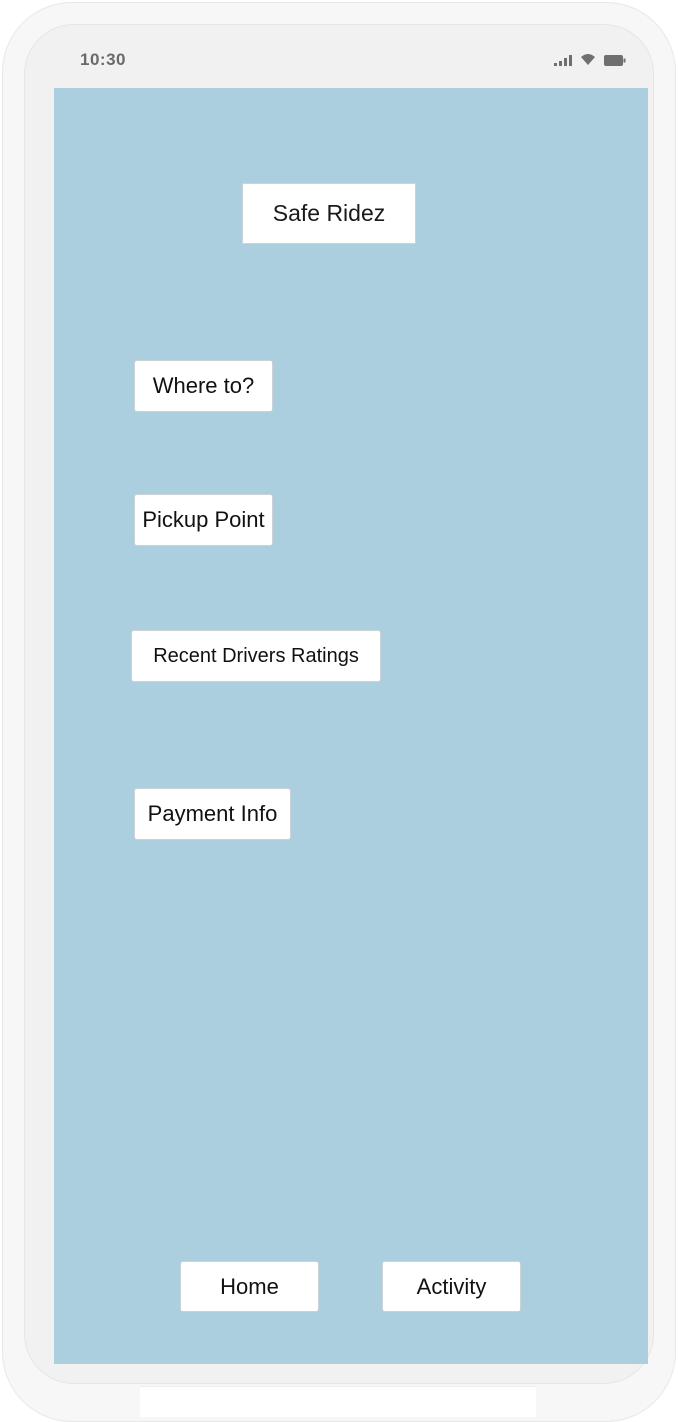 The width and height of the screenshot is (678, 1422). Describe the element at coordinates (203, 520) in the screenshot. I see `pickup-point-button: Pickup Point` at that location.